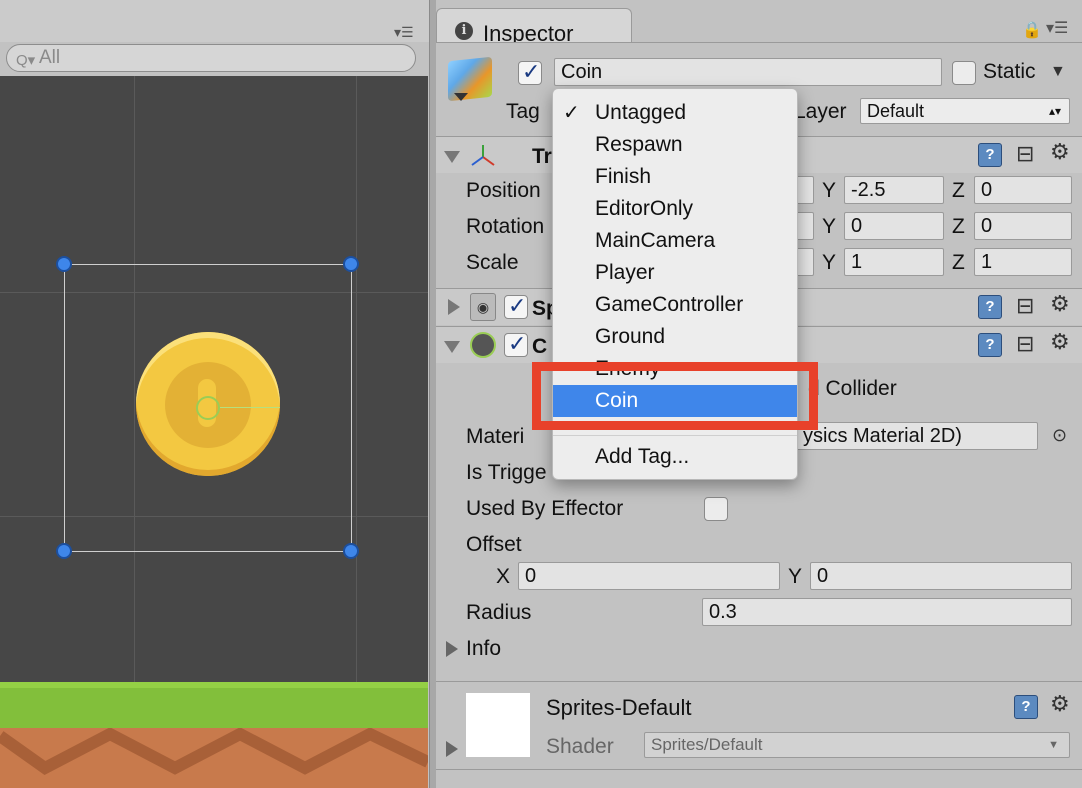  Describe the element at coordinates (623, 176) in the screenshot. I see `menu-item-label: Finish` at that location.